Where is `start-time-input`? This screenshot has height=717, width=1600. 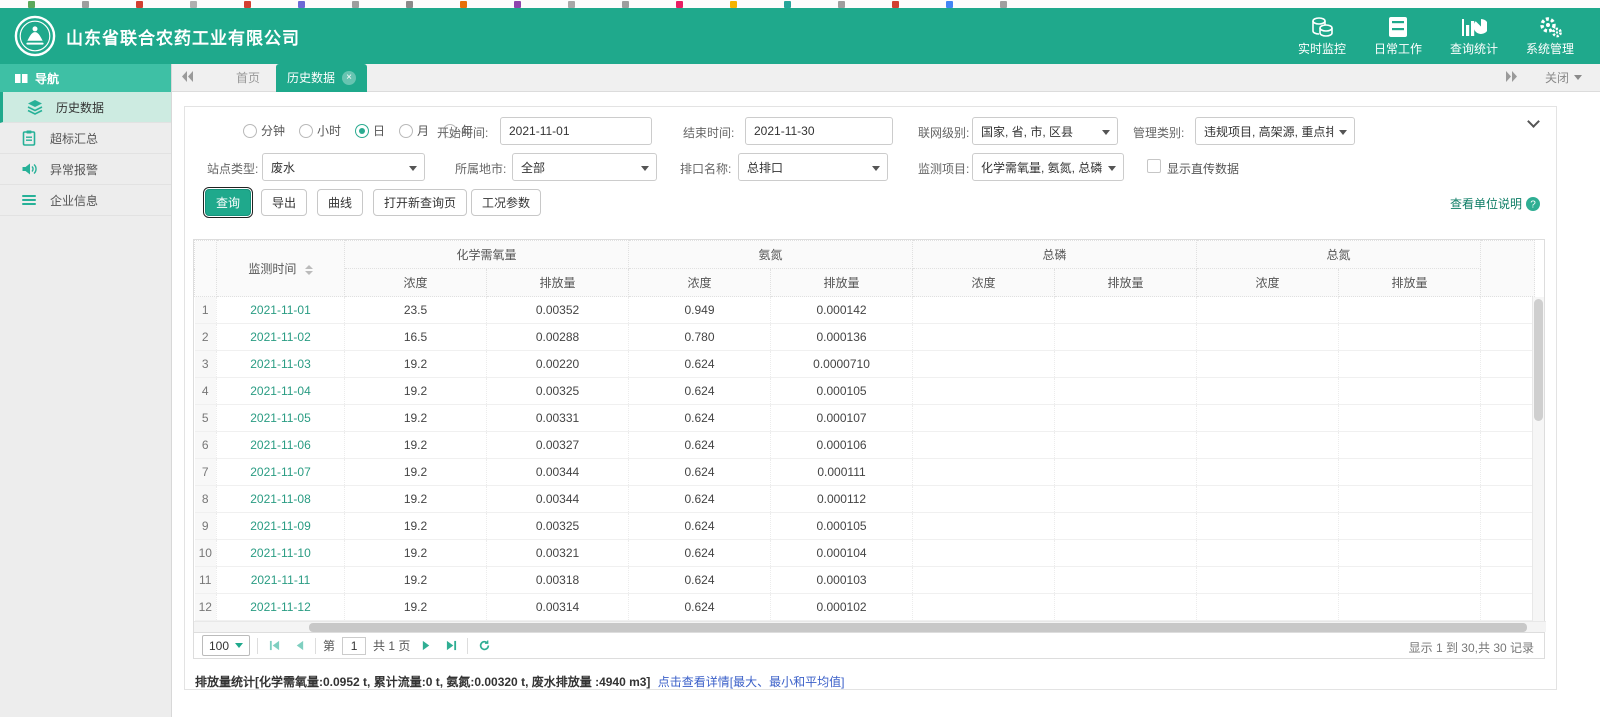 start-time-input is located at coordinates (576, 131).